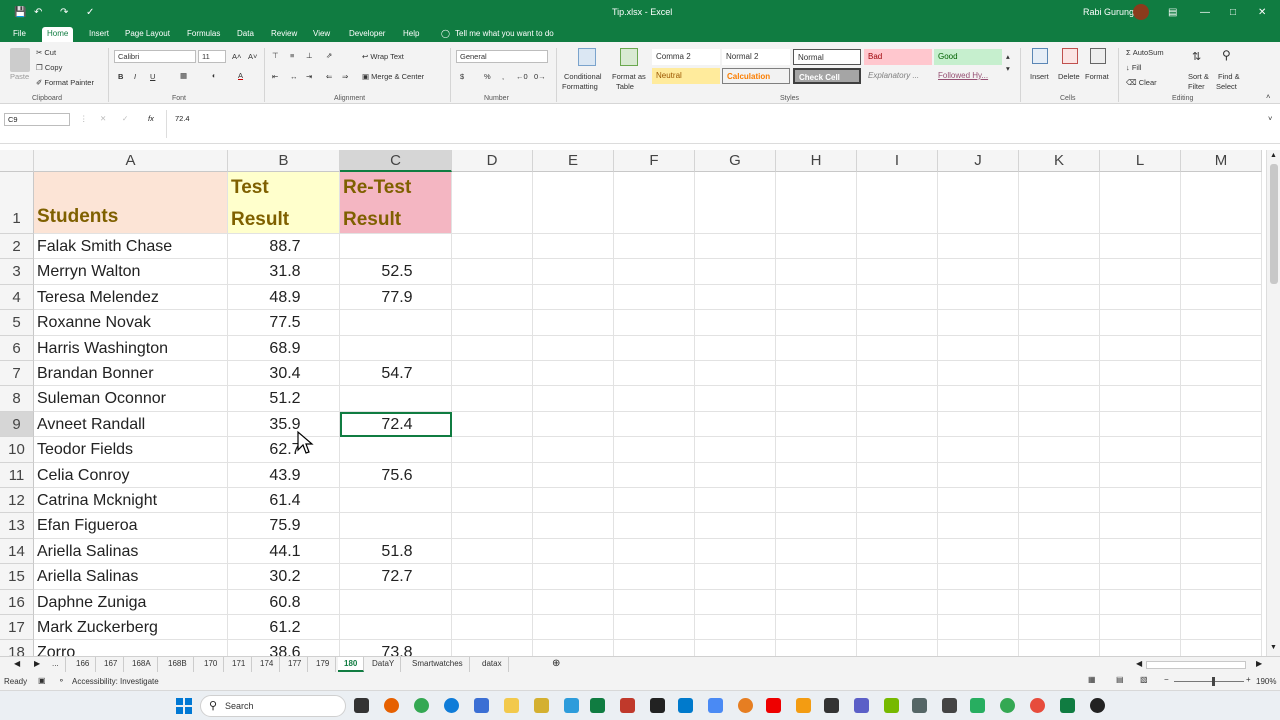 The width and height of the screenshot is (1280, 720). Describe the element at coordinates (383, 56) in the screenshot. I see `wrap-text-button: ↩ Wrap Text` at that location.